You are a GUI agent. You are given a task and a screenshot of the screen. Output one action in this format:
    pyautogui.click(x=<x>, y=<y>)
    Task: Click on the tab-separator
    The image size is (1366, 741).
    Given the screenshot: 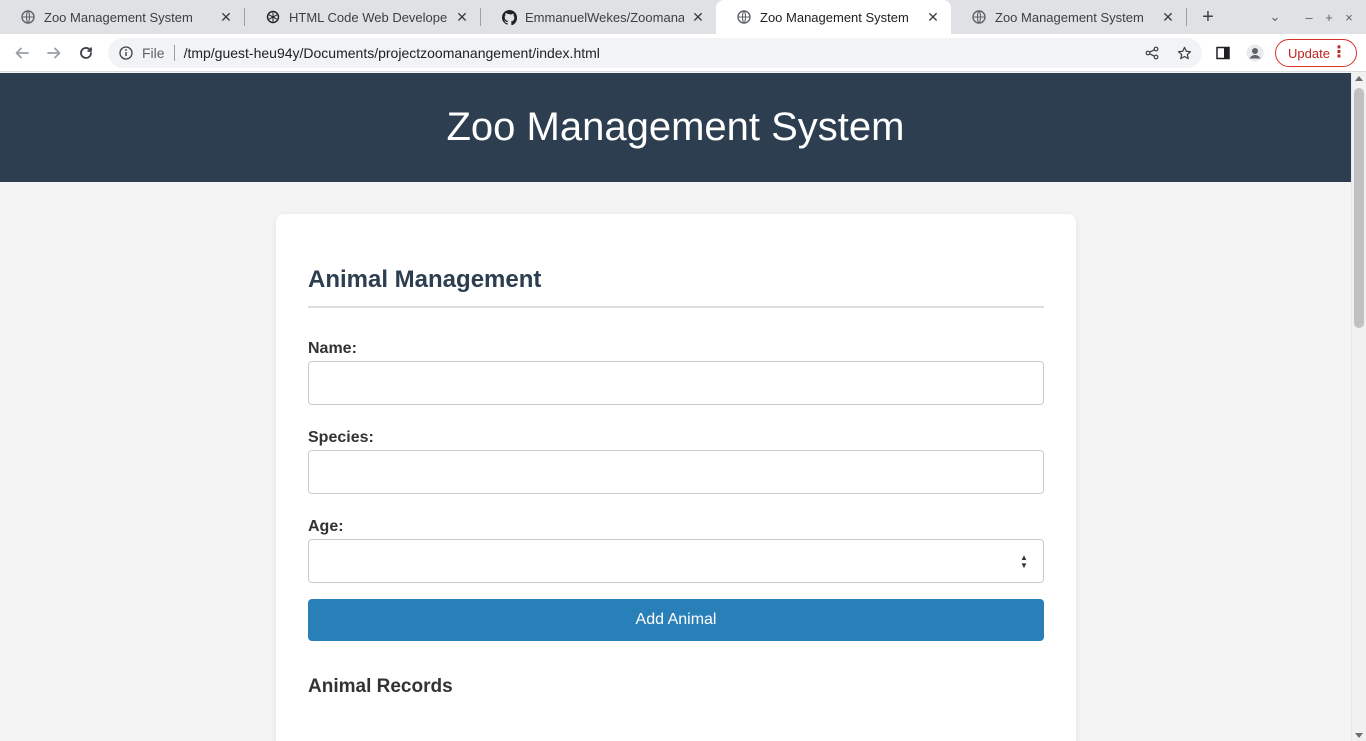 What is the action you would take?
    pyautogui.click(x=1186, y=17)
    